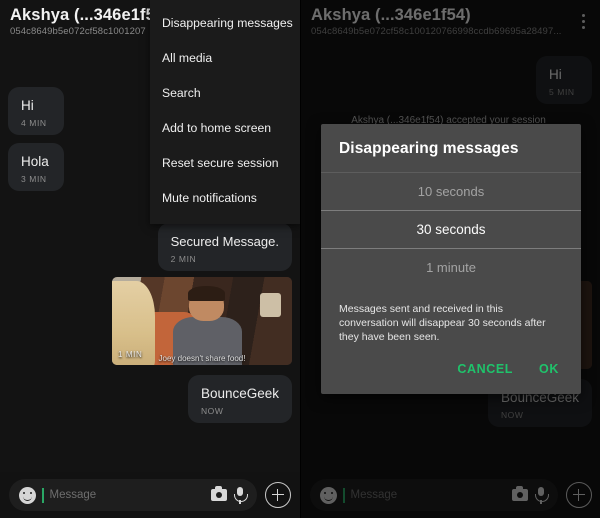 The image size is (600, 518). I want to click on duration-option-1-minute: 1 minute, so click(451, 267).